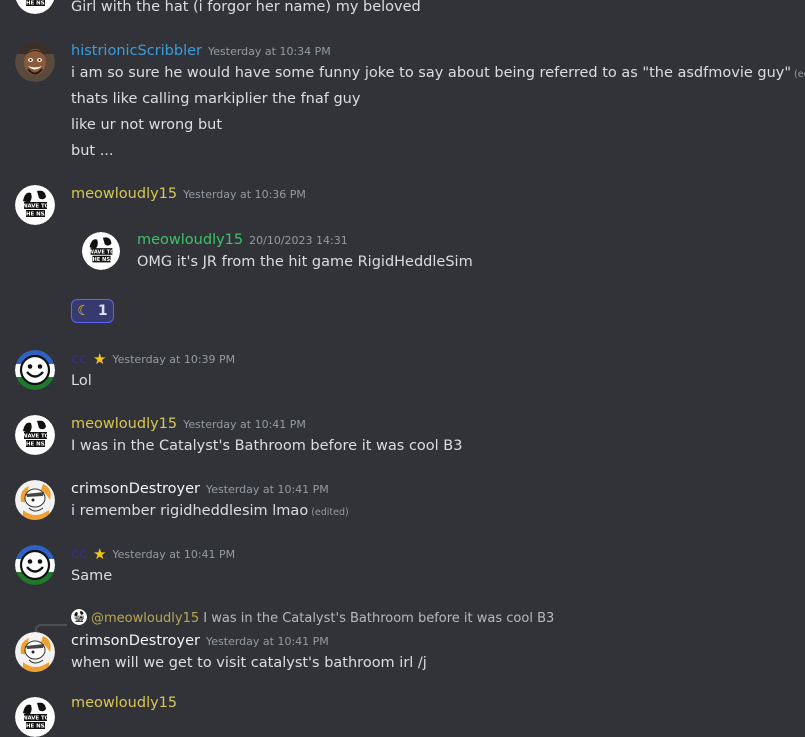  Describe the element at coordinates (81, 381) in the screenshot. I see `message-text: Lol` at that location.